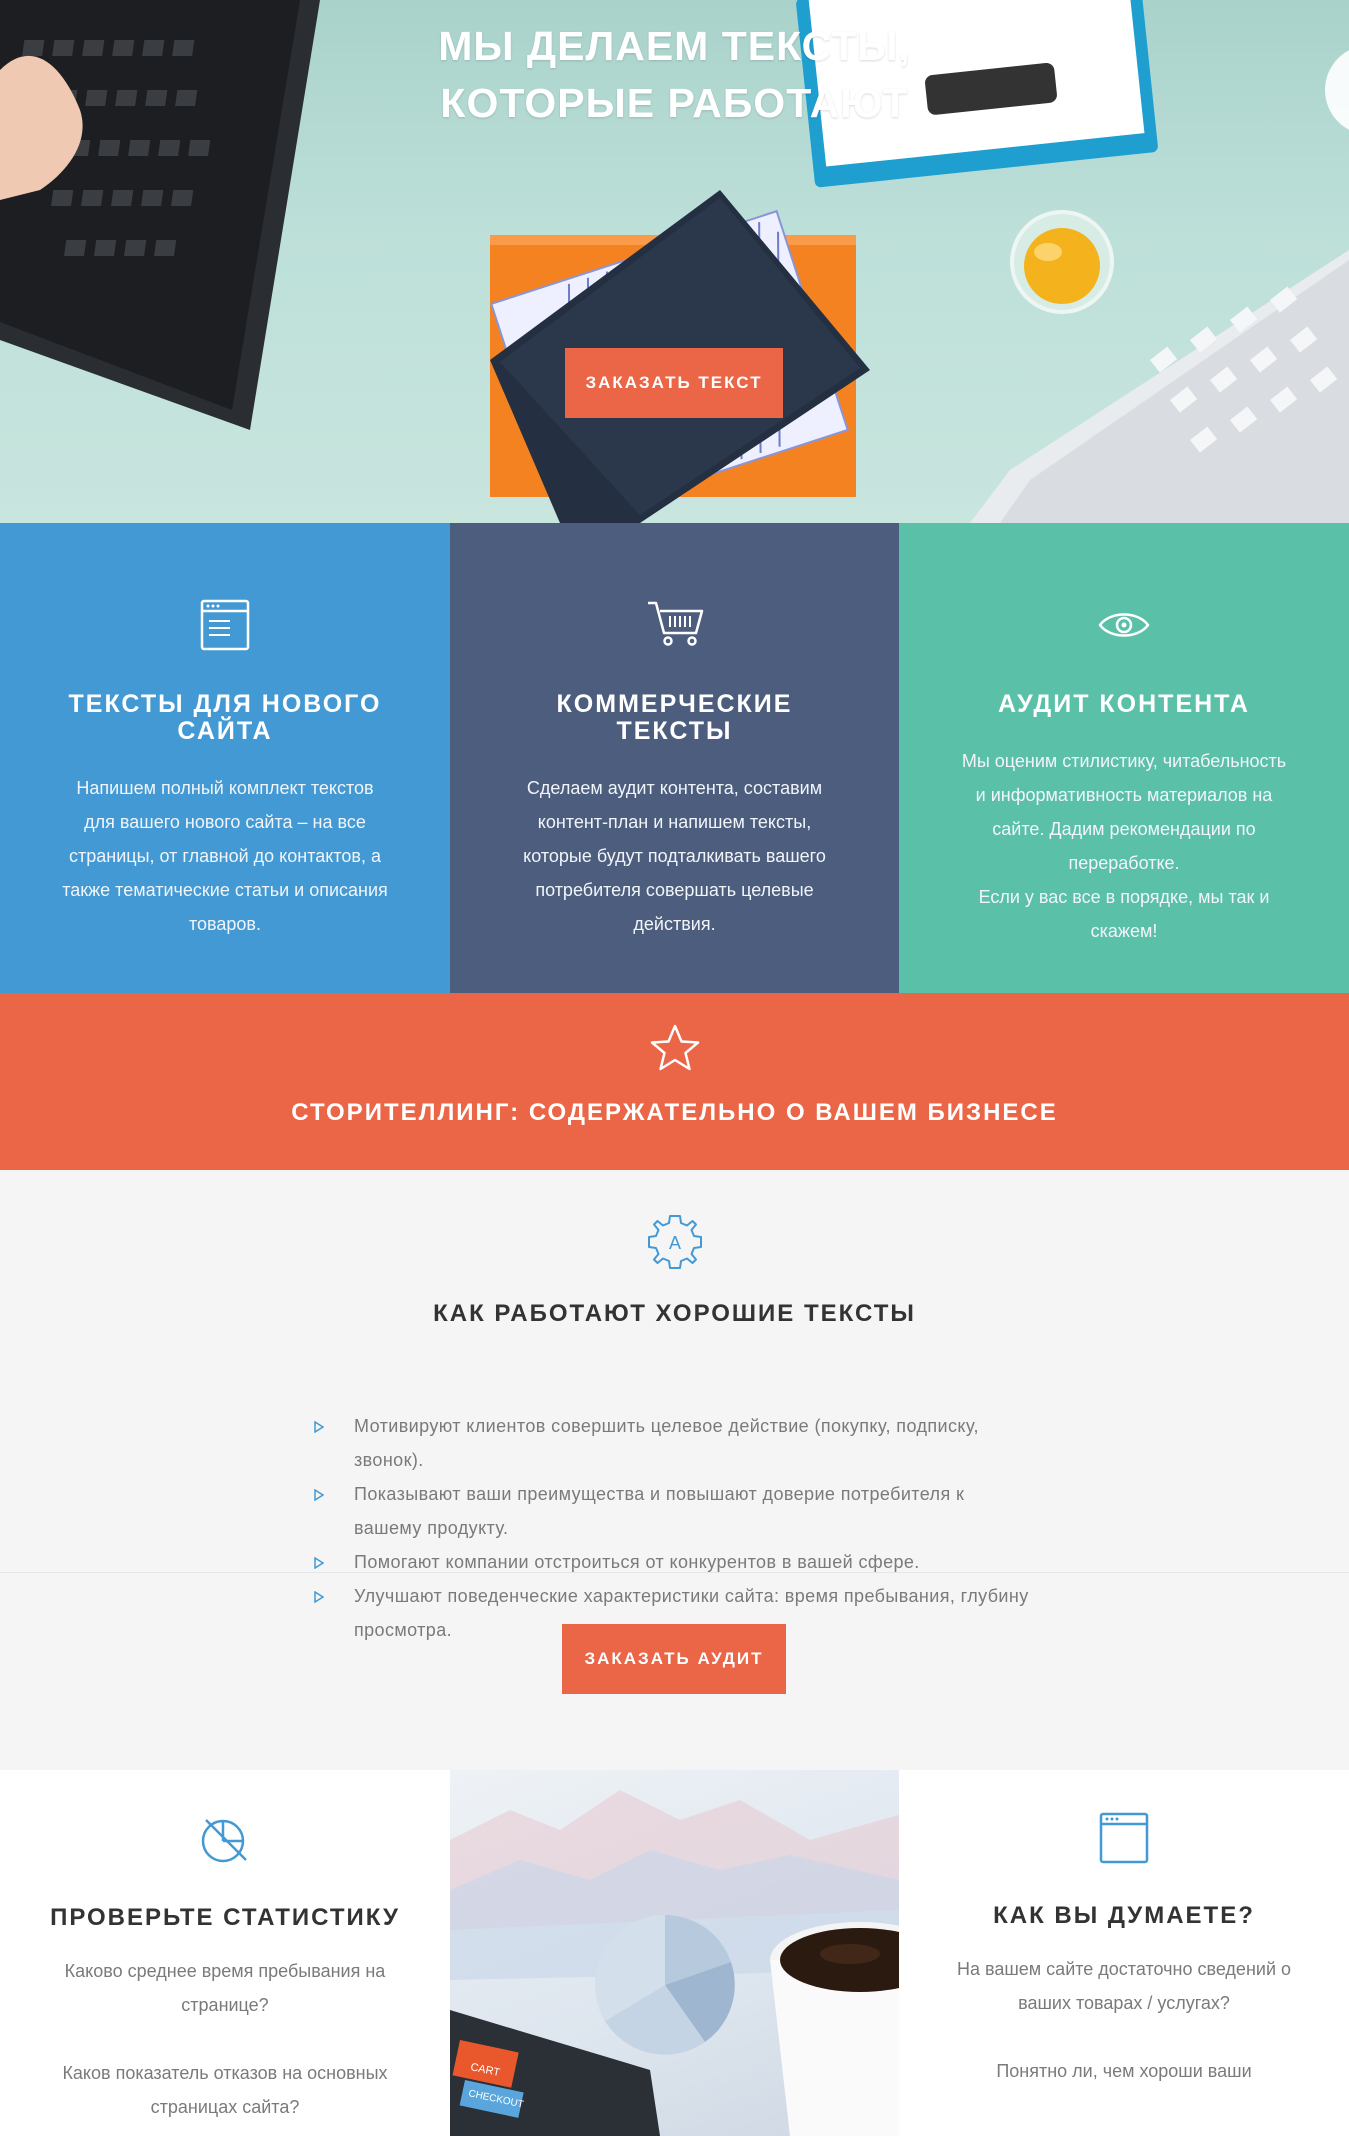 The height and width of the screenshot is (2136, 1349). I want to click on how-texts-work-title: КАК РАБОТАЮТ ХОРОШИЕ ТЕКСТЫ, so click(674, 1313).